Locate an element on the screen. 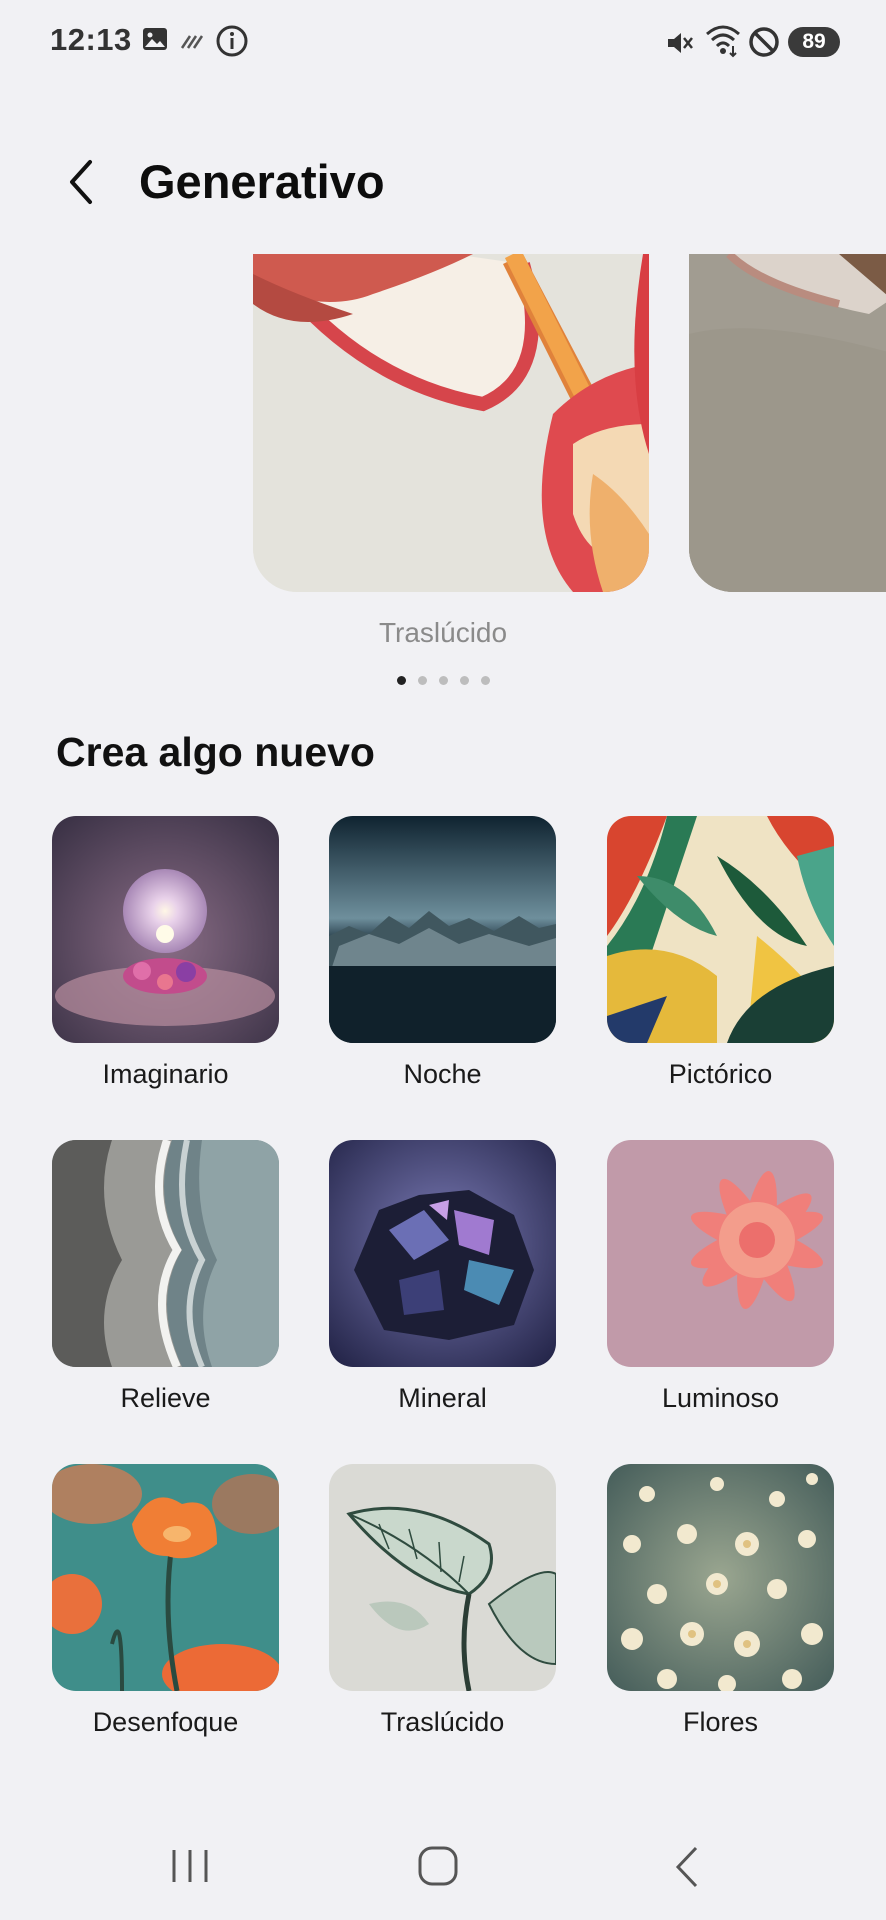 This screenshot has width=886, height=1920. style-label: Desenfoque is located at coordinates (165, 1722).